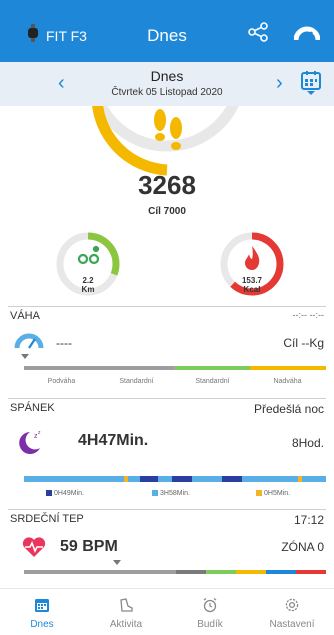  Describe the element at coordinates (252, 289) in the screenshot. I see `calories-unit: Kcal` at that location.